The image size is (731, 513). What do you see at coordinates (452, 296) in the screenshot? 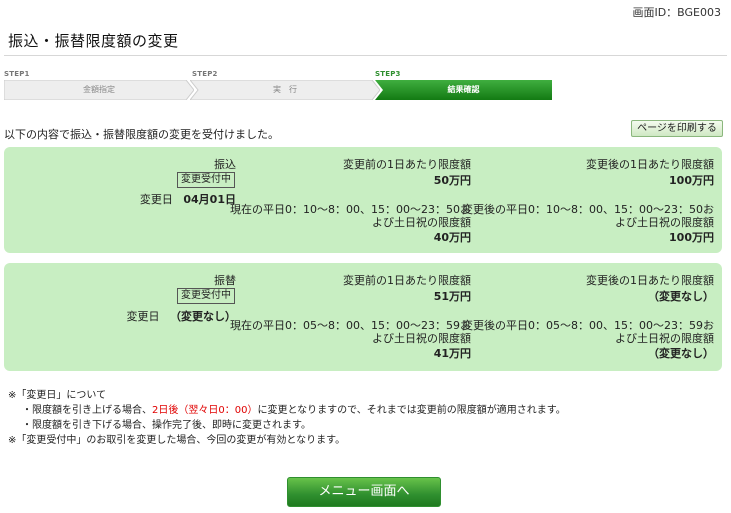
I see `before-daily-value: 51万円` at bounding box center [452, 296].